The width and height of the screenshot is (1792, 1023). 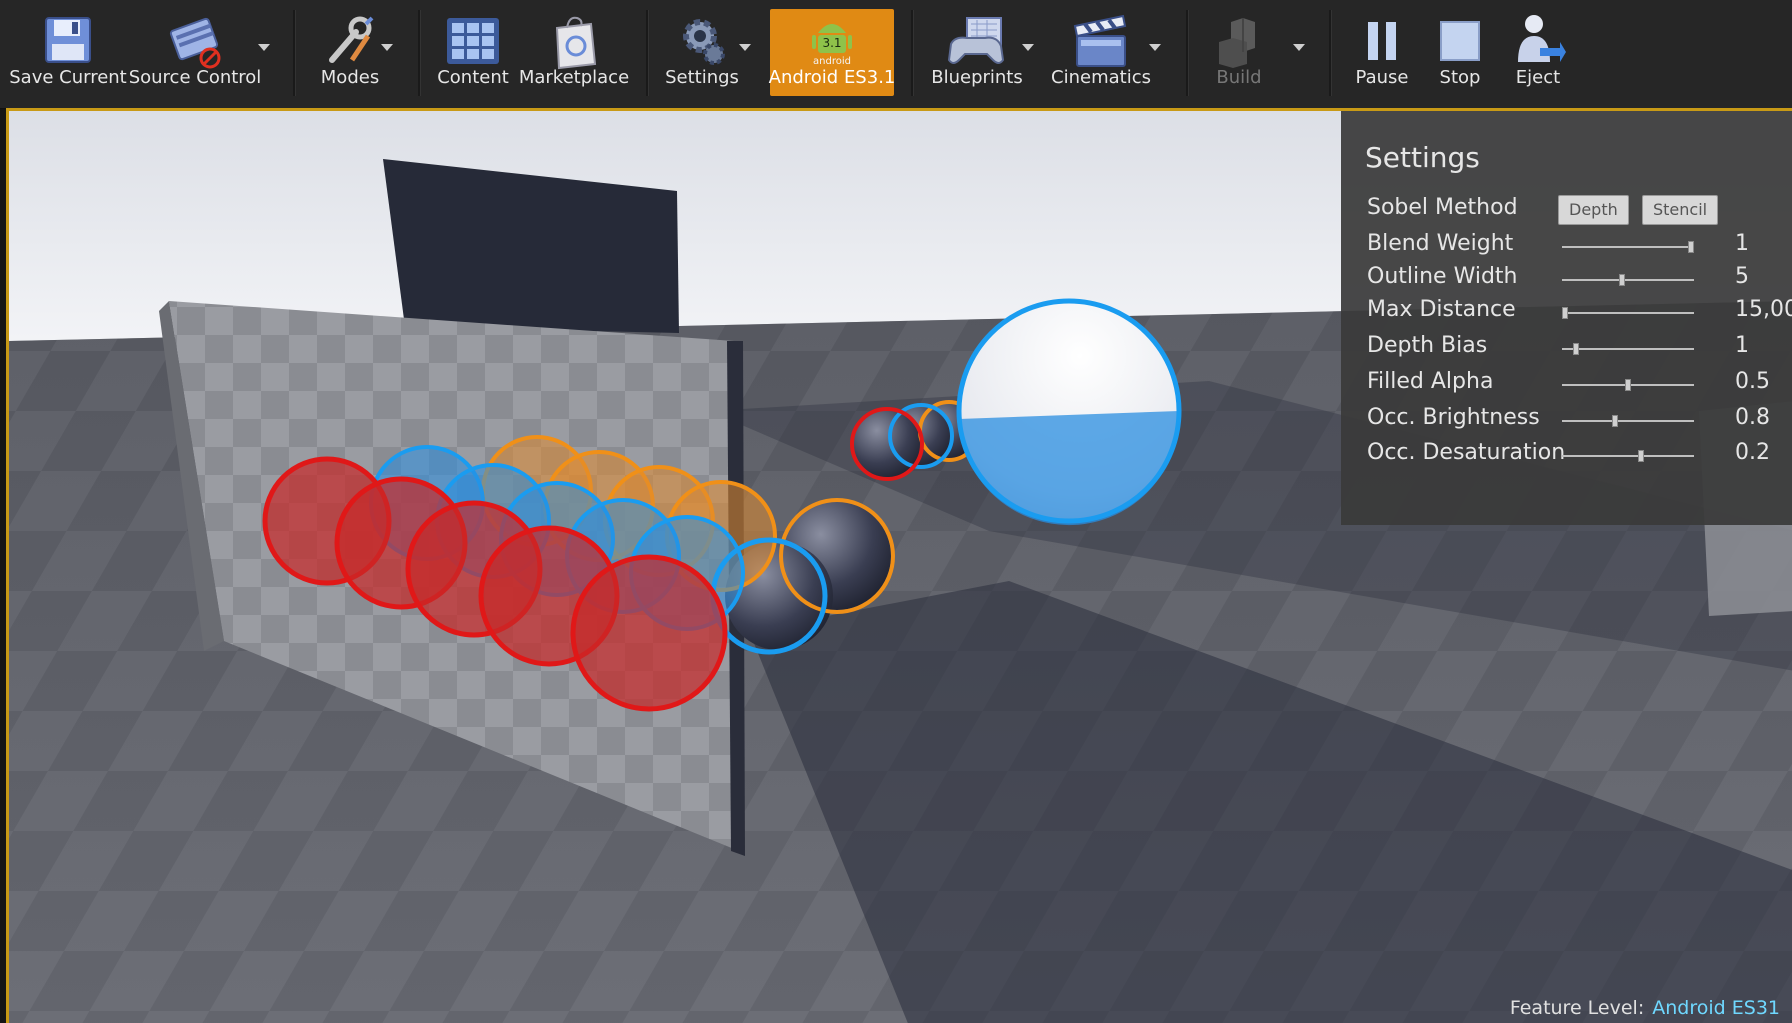 I want to click on build-blocks-icon, so click(x=1237, y=43).